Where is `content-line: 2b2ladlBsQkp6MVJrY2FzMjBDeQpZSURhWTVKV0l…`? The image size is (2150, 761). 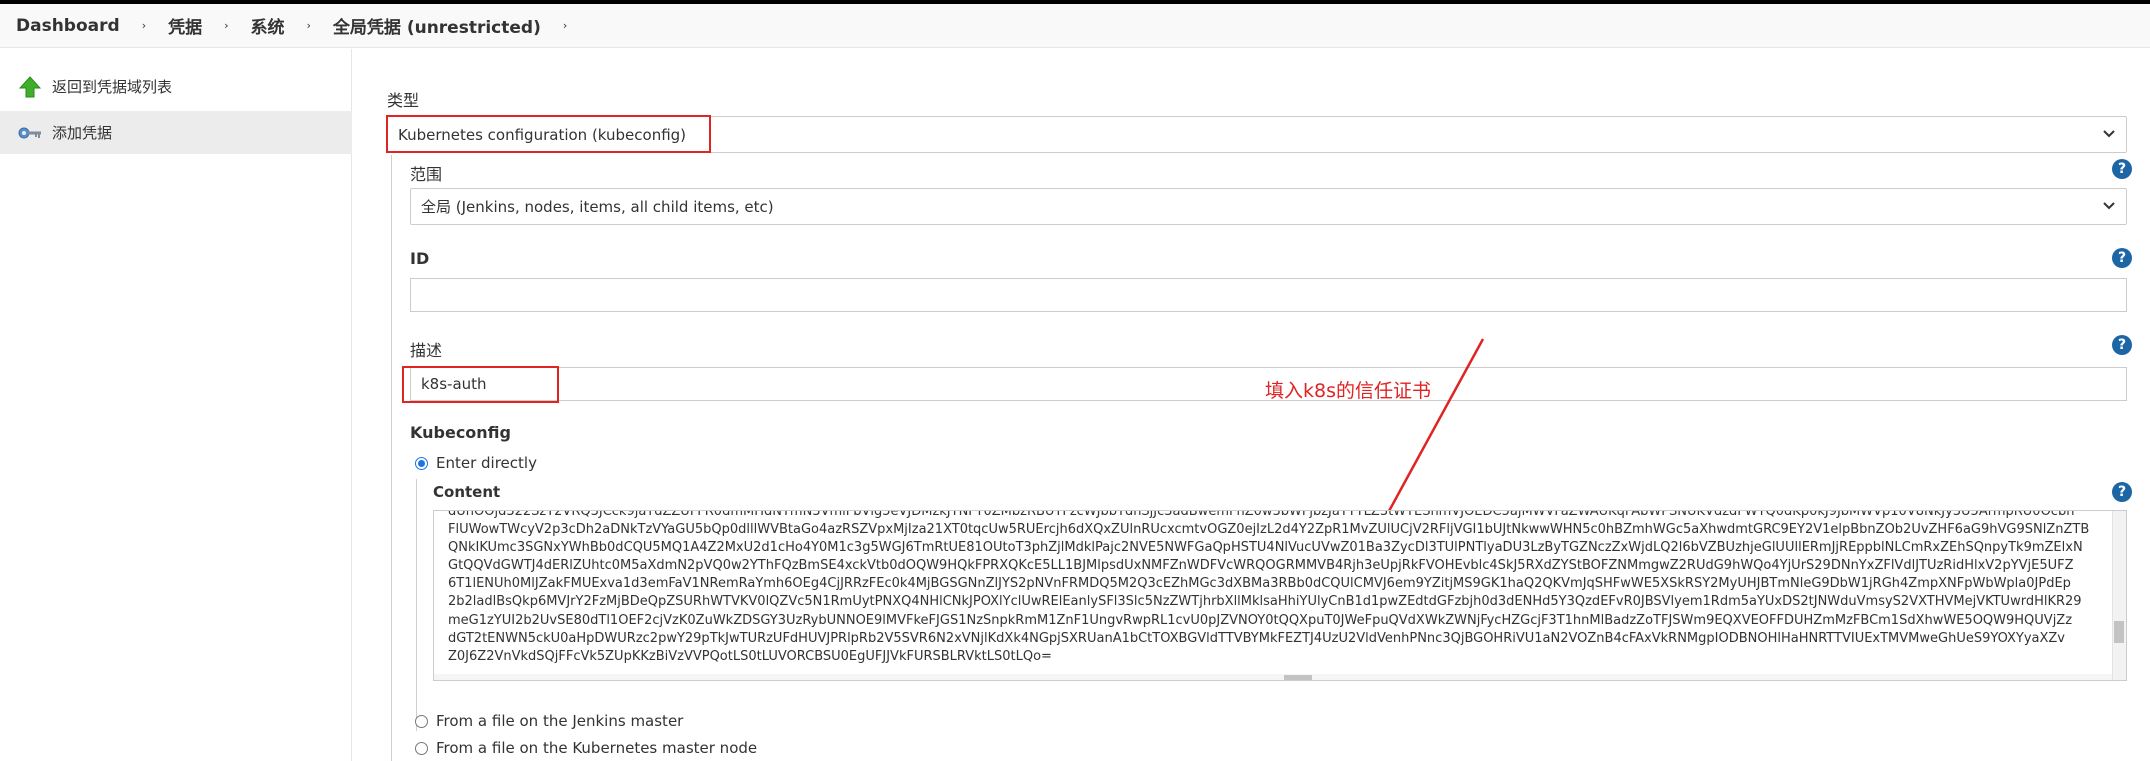 content-line: 2b2ladlBsQkp6MVJrY2FzMjBDeQpZSURhWTVKV0l… is located at coordinates (1265, 602).